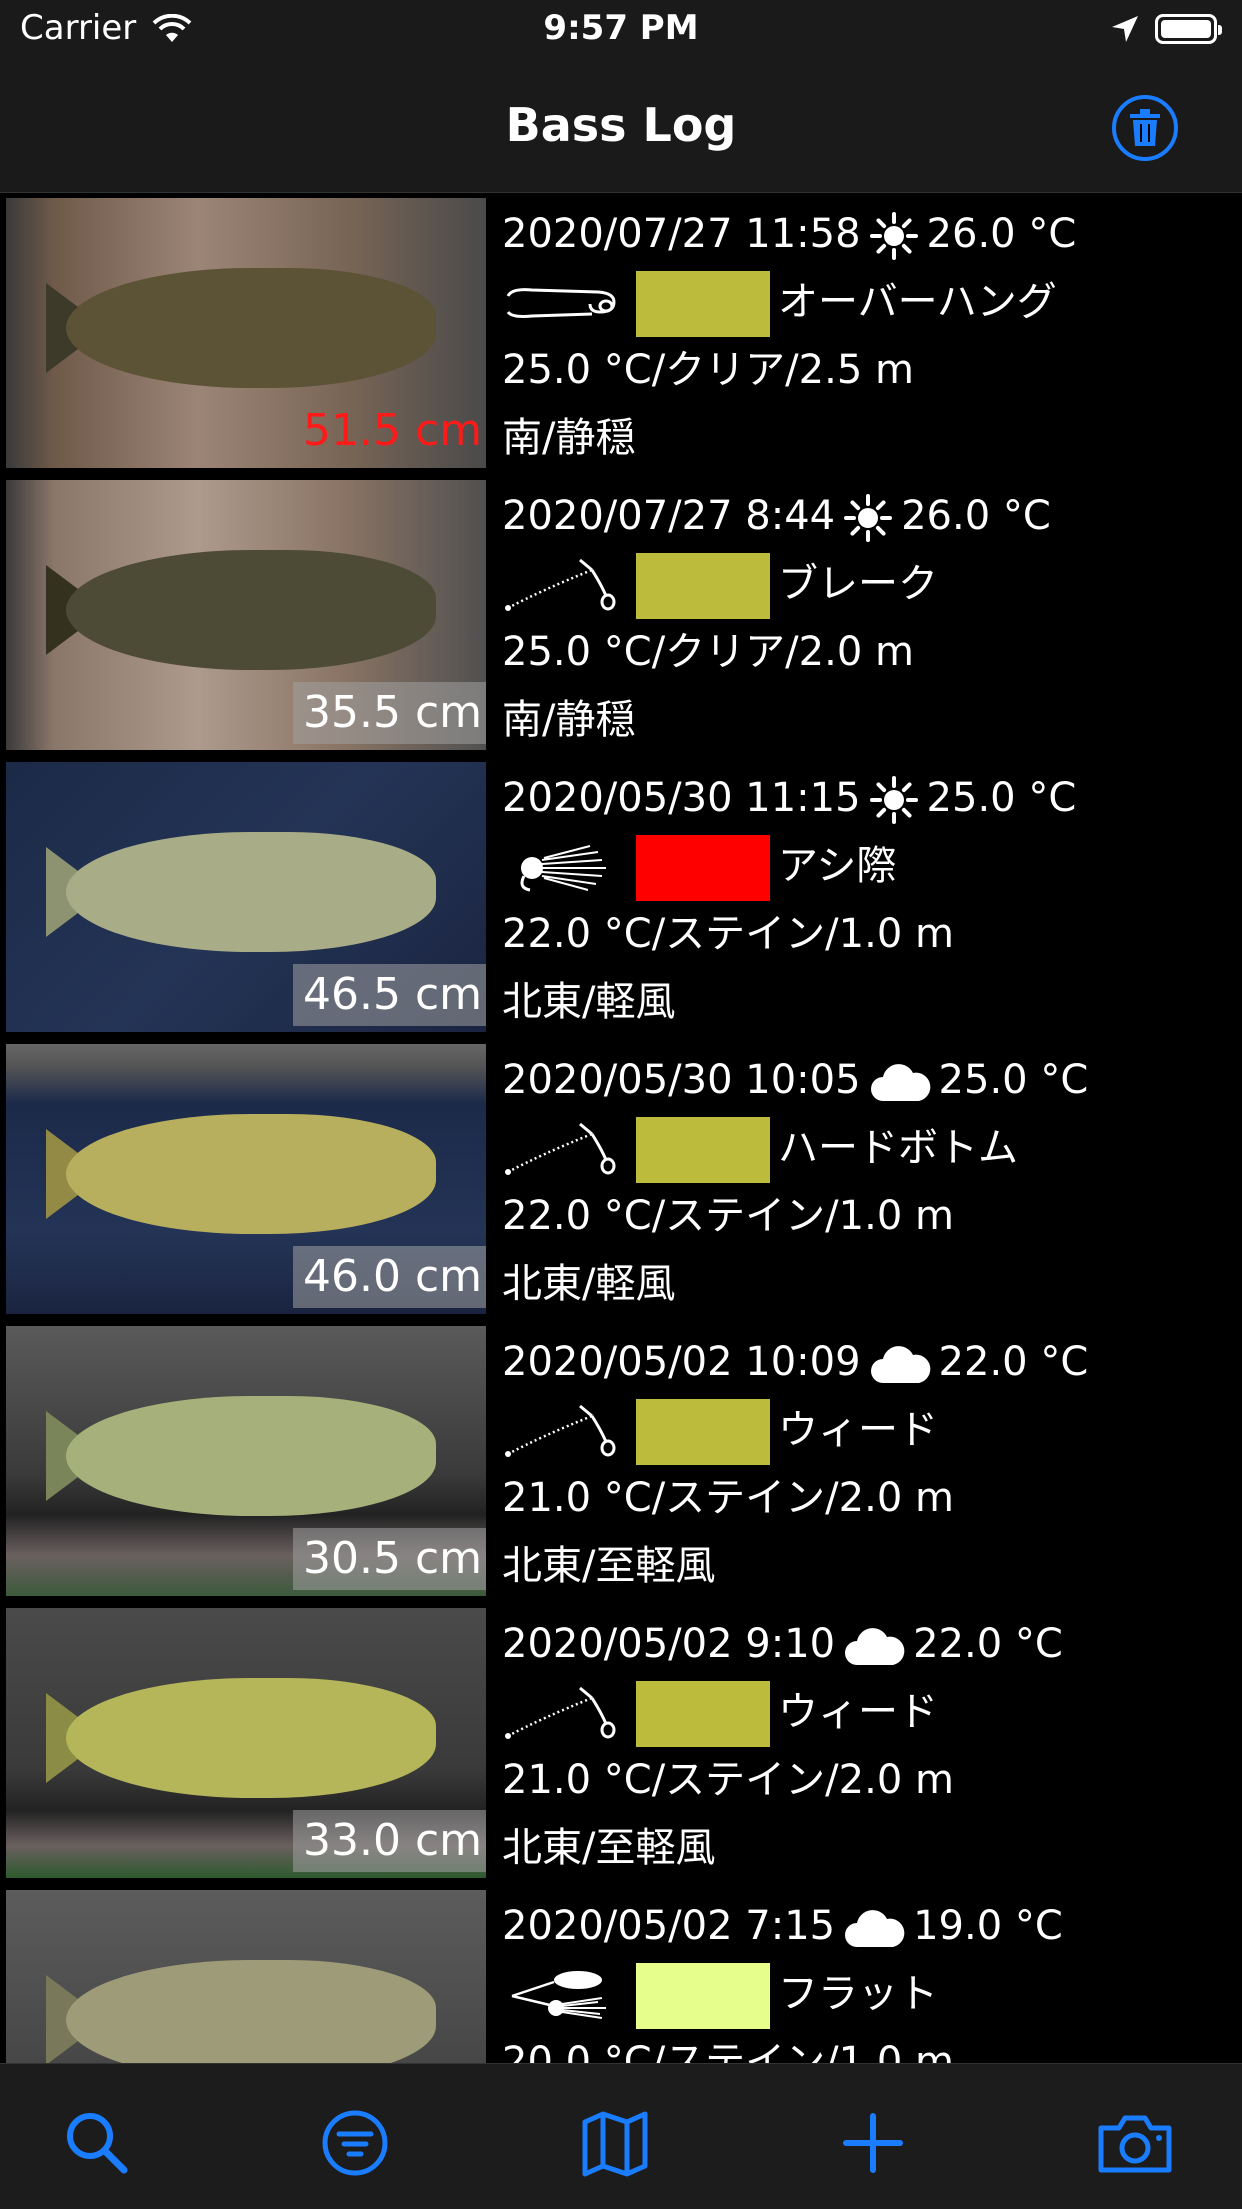 This screenshot has width=1242, height=2209. What do you see at coordinates (681, 234) in the screenshot?
I see `catch-datetime: 2020/07/27 11:58` at bounding box center [681, 234].